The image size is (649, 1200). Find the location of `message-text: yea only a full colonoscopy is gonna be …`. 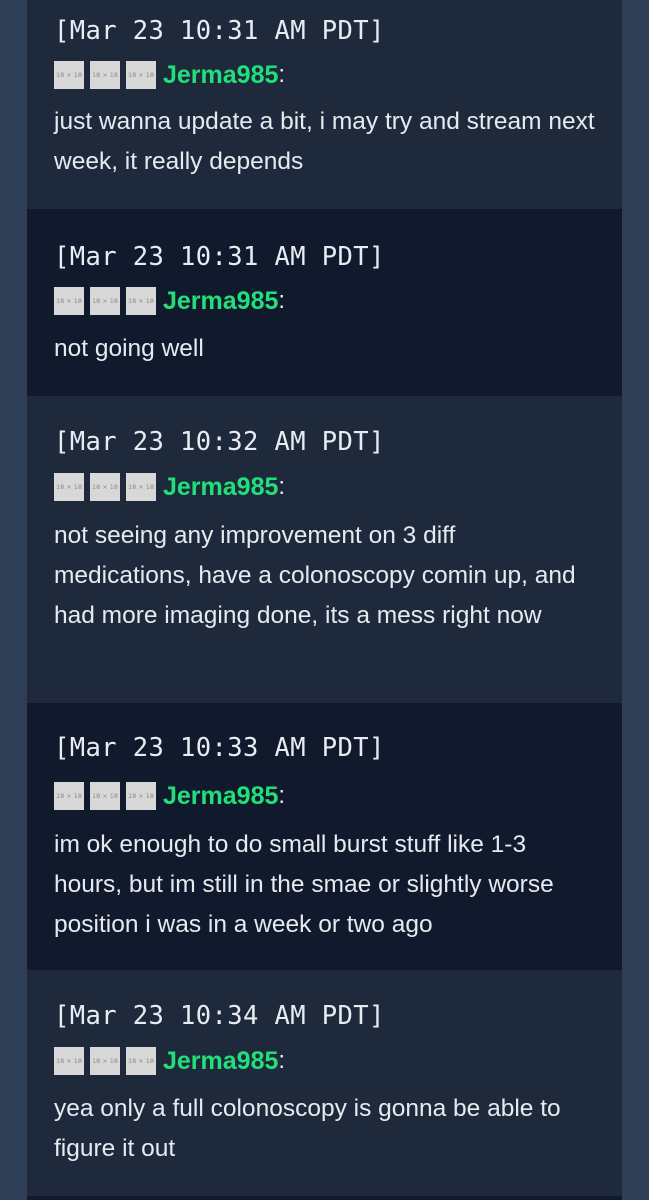

message-text: yea only a full colonoscopy is gonna be … is located at coordinates (307, 1128).